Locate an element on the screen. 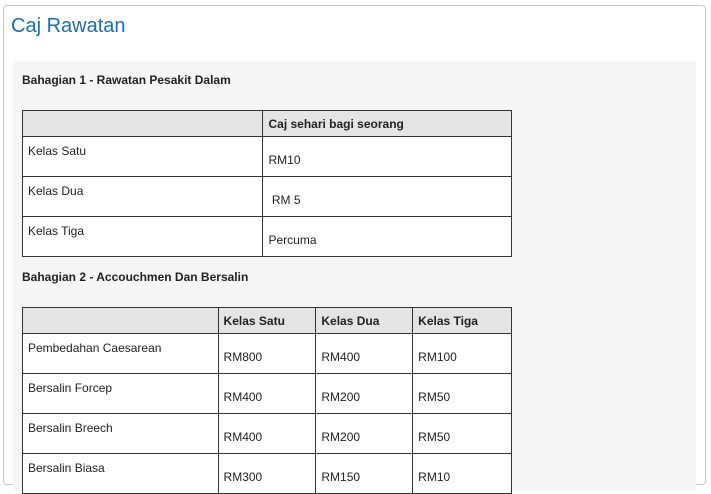 The width and height of the screenshot is (711, 494). row-label: Kelas Satu is located at coordinates (142, 156).